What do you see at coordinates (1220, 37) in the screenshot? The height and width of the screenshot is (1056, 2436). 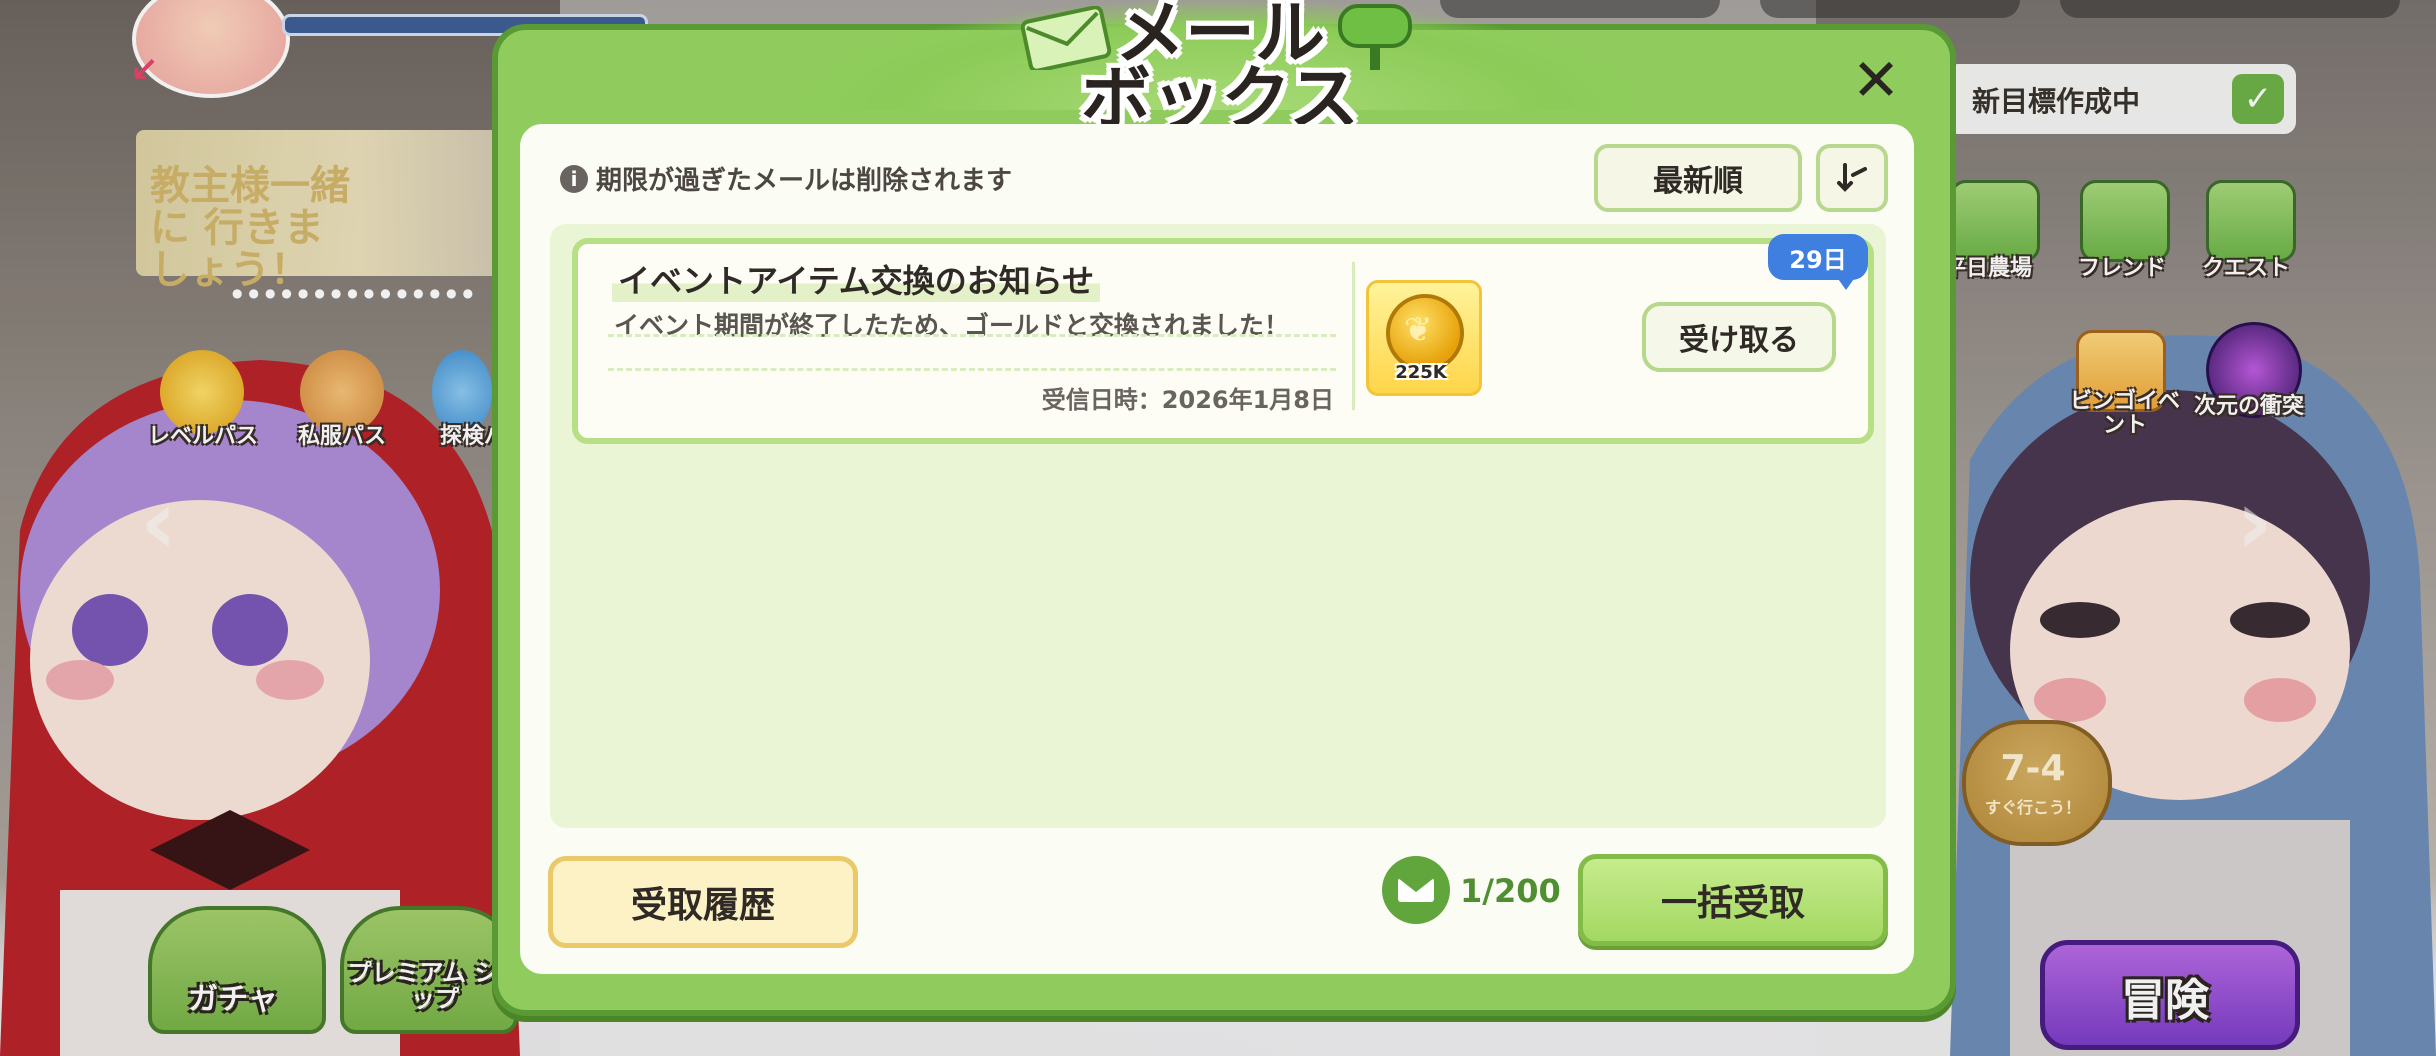 I see `title-line-1: メール` at bounding box center [1220, 37].